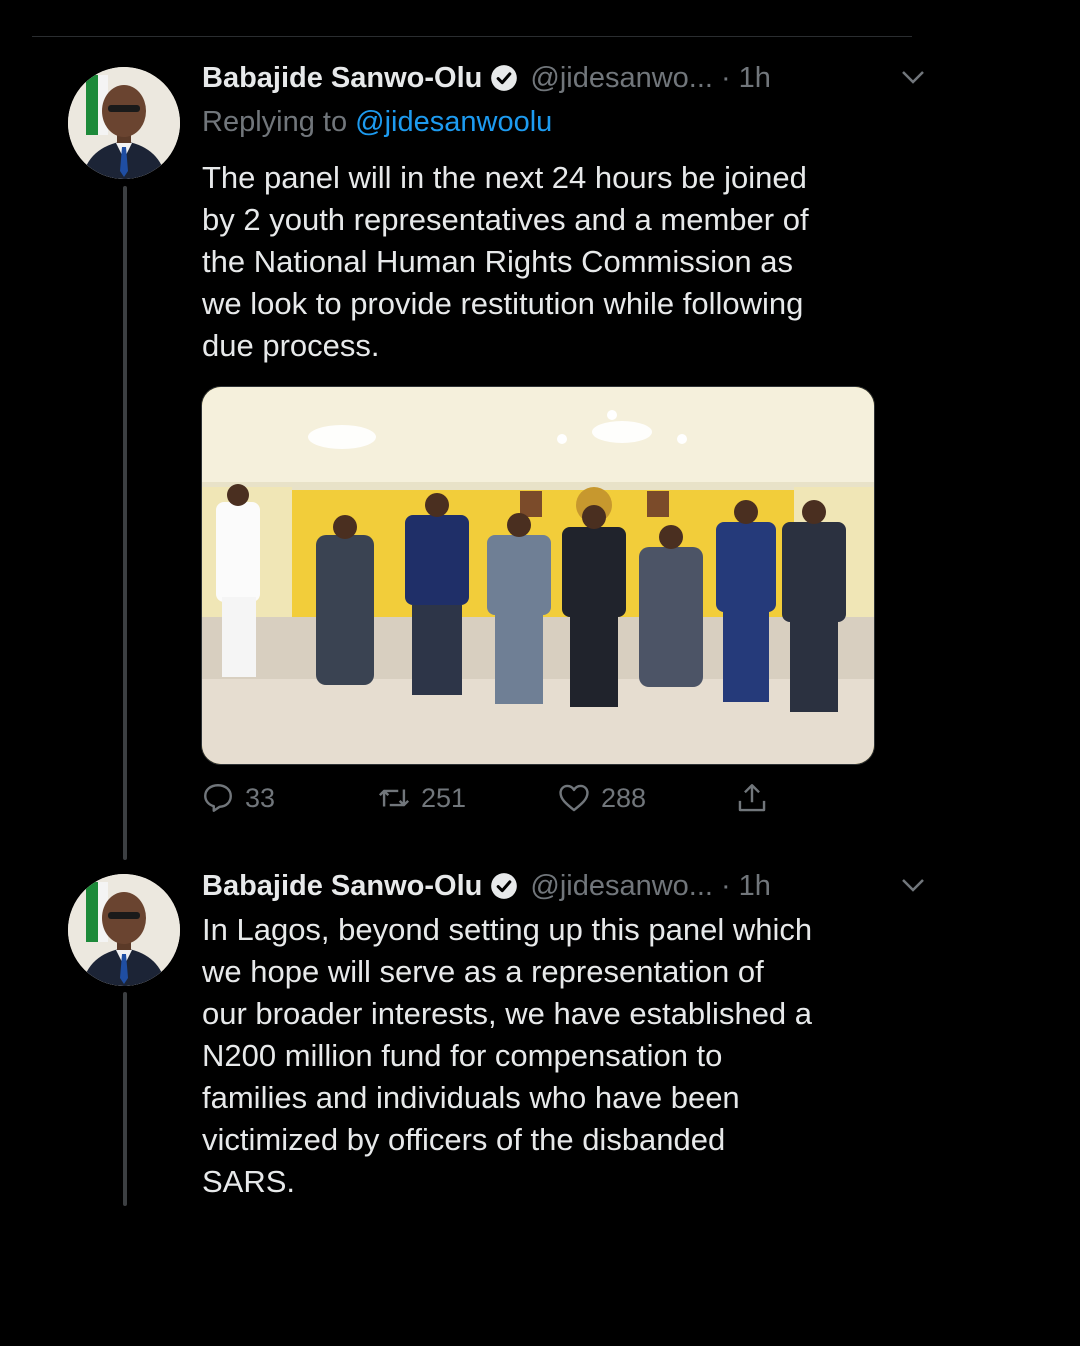 The width and height of the screenshot is (1080, 1346). Describe the element at coordinates (218, 798) in the screenshot. I see `reply-icon` at that location.